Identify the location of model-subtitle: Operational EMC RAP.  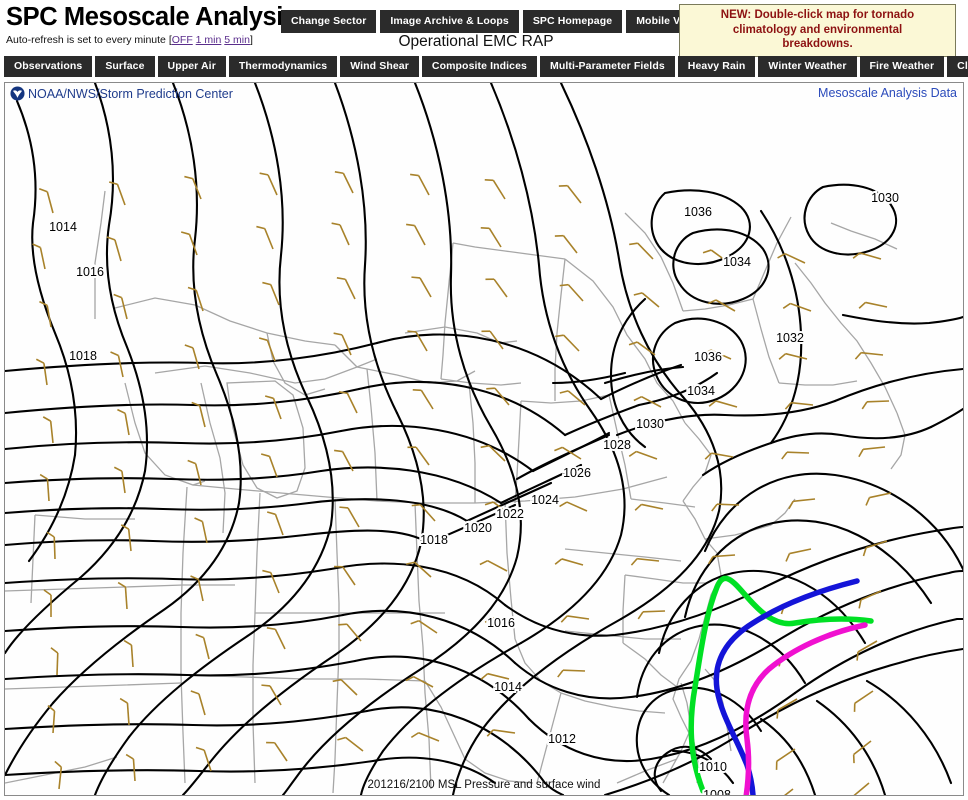
(476, 41).